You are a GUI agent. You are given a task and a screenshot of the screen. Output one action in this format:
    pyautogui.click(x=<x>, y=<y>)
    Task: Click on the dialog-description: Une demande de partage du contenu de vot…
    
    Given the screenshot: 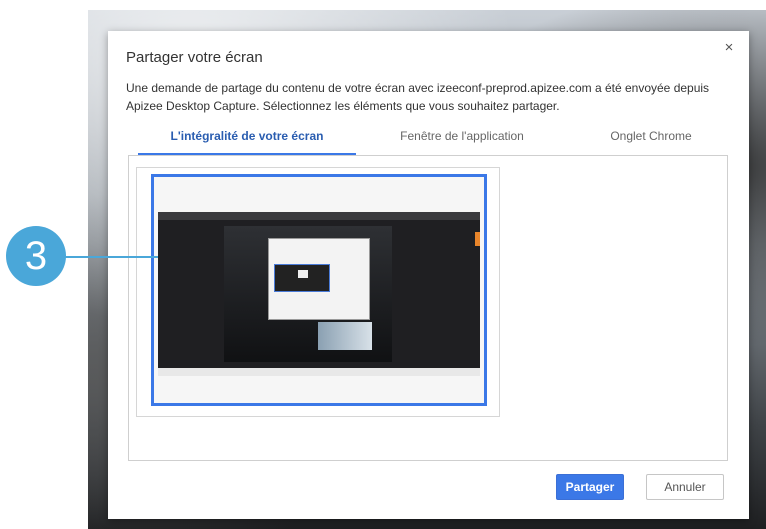 What is the action you would take?
    pyautogui.click(x=418, y=97)
    